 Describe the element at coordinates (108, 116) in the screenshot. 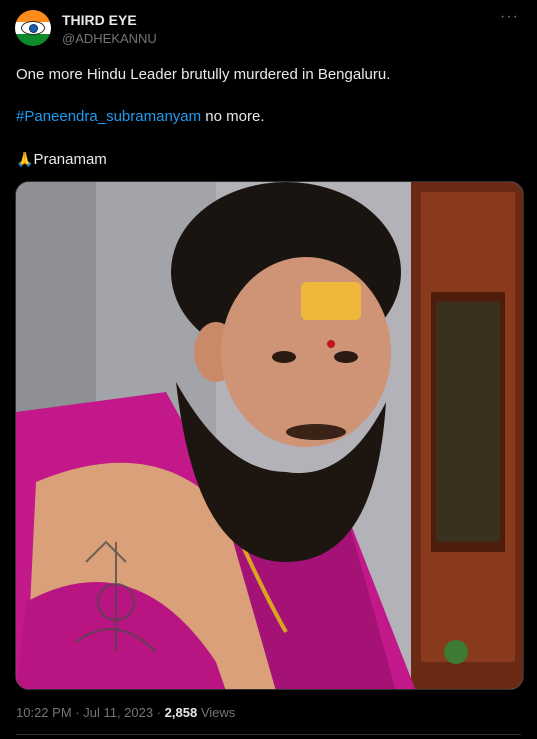

I see `hashtag-link: #Paneendra_subramanyam` at that location.